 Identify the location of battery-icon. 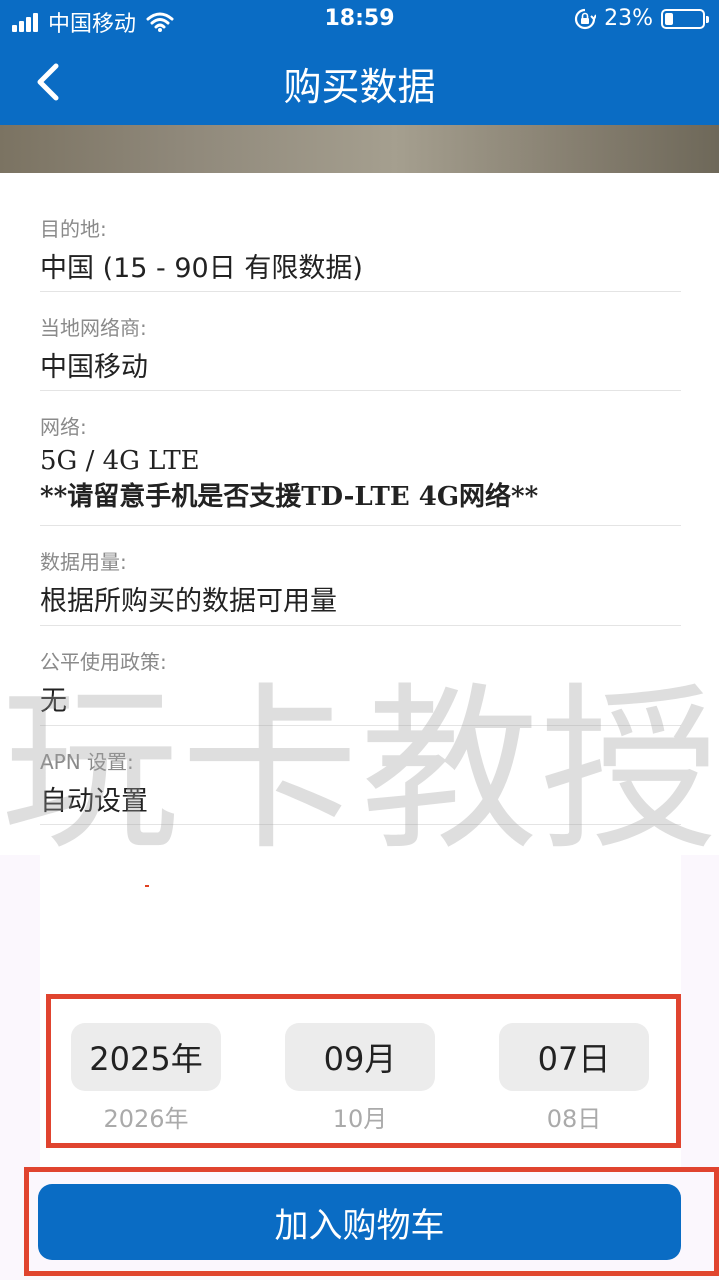
(685, 18).